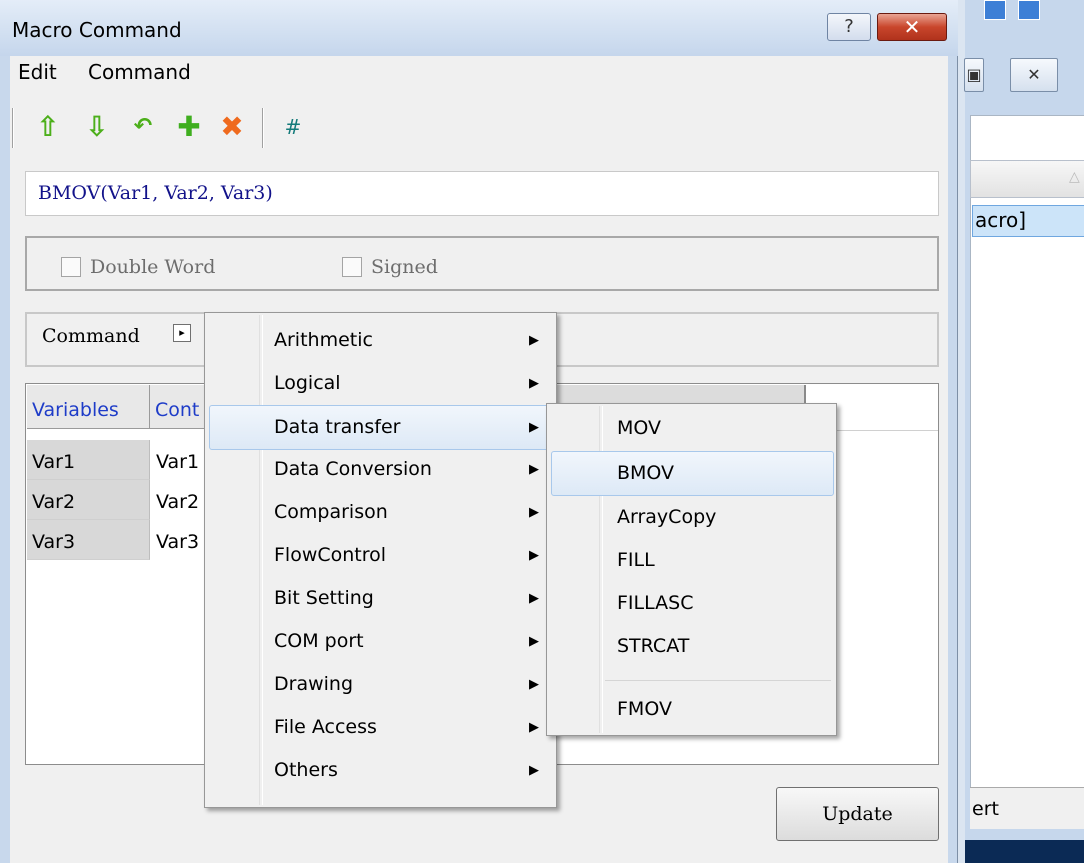 The width and height of the screenshot is (1084, 863). I want to click on menu-item-others: Others ▶, so click(380, 770).